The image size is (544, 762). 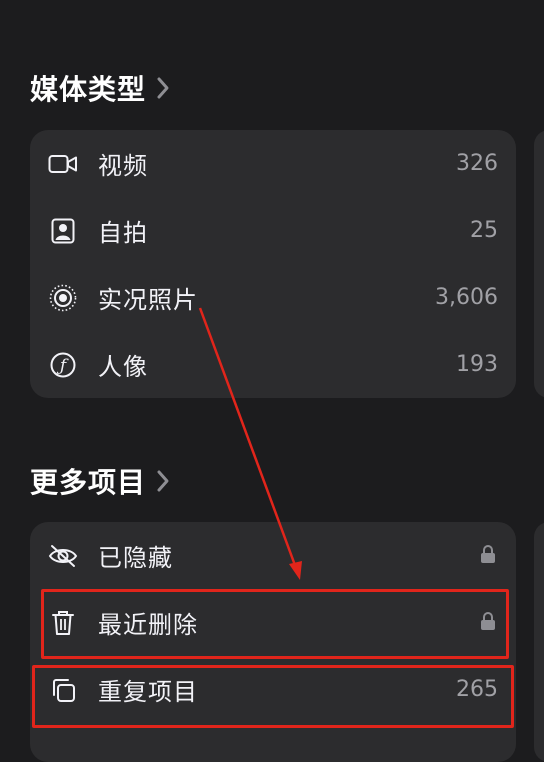 What do you see at coordinates (63, 556) in the screenshot?
I see `eye-slash-icon` at bounding box center [63, 556].